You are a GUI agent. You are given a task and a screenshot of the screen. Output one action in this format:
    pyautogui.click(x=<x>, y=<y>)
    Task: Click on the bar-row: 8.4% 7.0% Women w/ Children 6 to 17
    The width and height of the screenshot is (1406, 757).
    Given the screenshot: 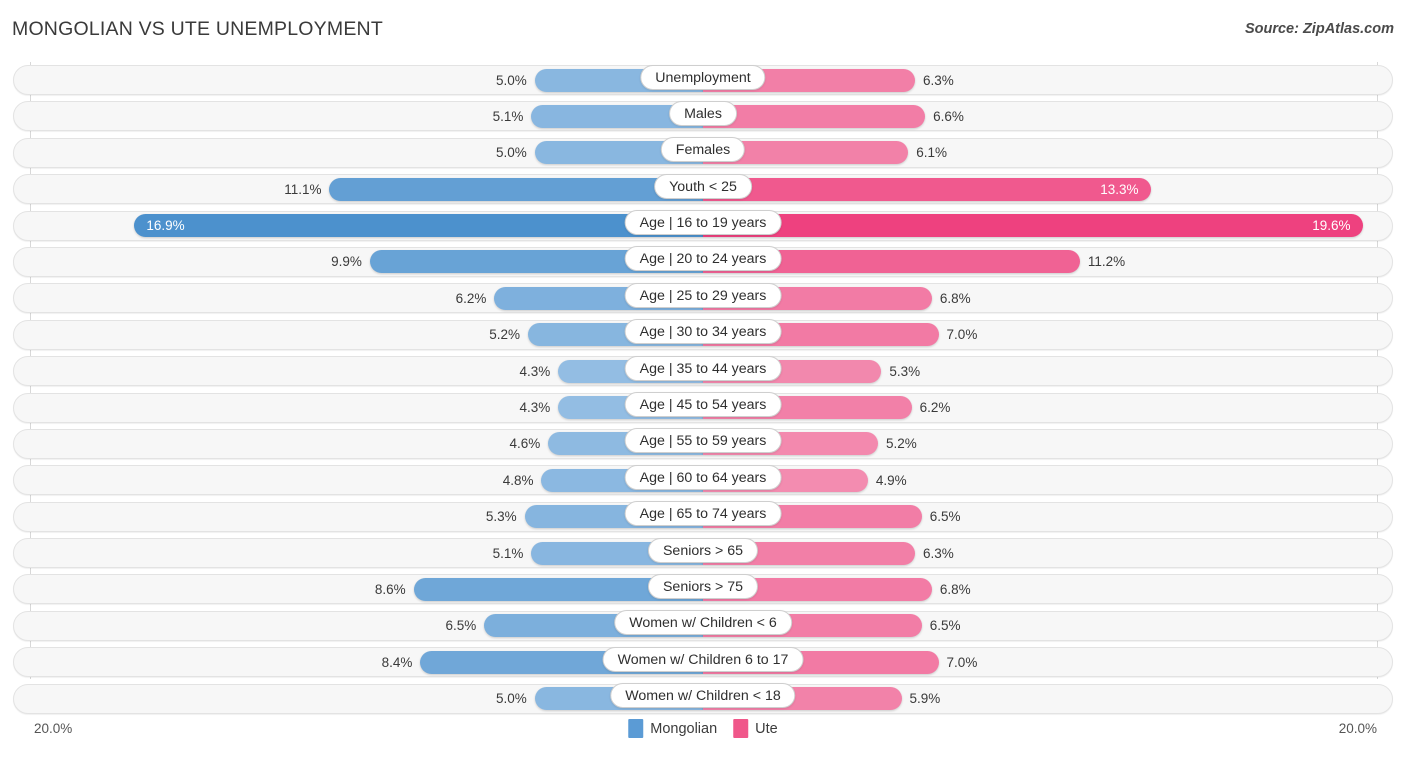 What is the action you would take?
    pyautogui.click(x=703, y=662)
    